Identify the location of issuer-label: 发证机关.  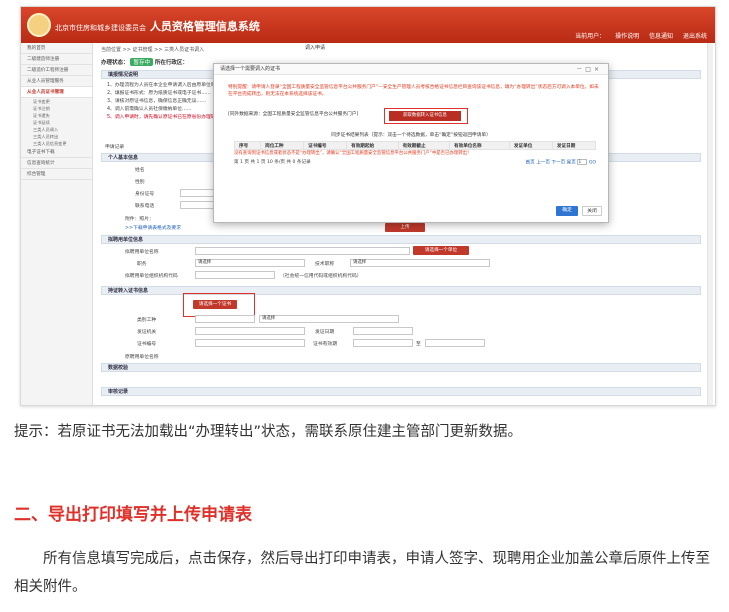
(147, 332).